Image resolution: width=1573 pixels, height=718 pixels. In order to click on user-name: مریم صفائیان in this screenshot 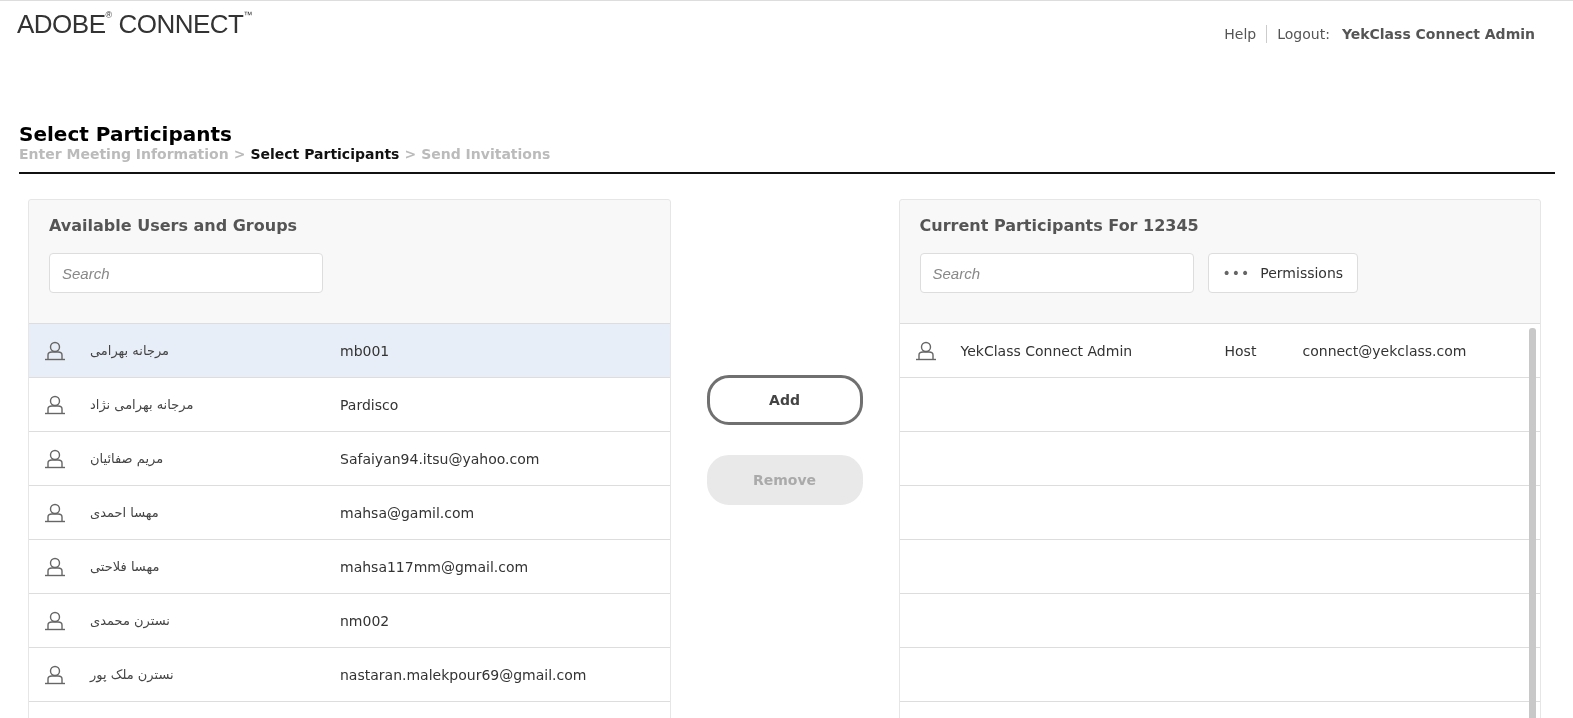, I will do `click(127, 458)`.